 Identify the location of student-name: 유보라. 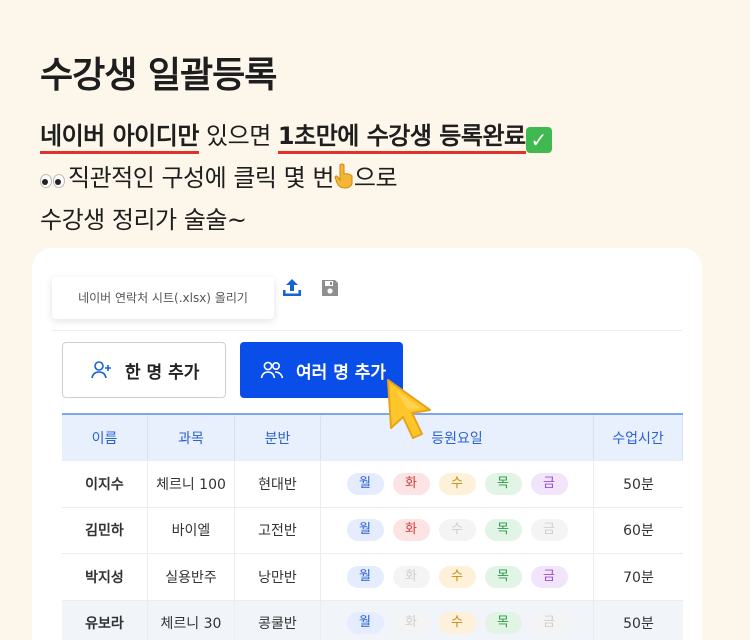
(105, 620).